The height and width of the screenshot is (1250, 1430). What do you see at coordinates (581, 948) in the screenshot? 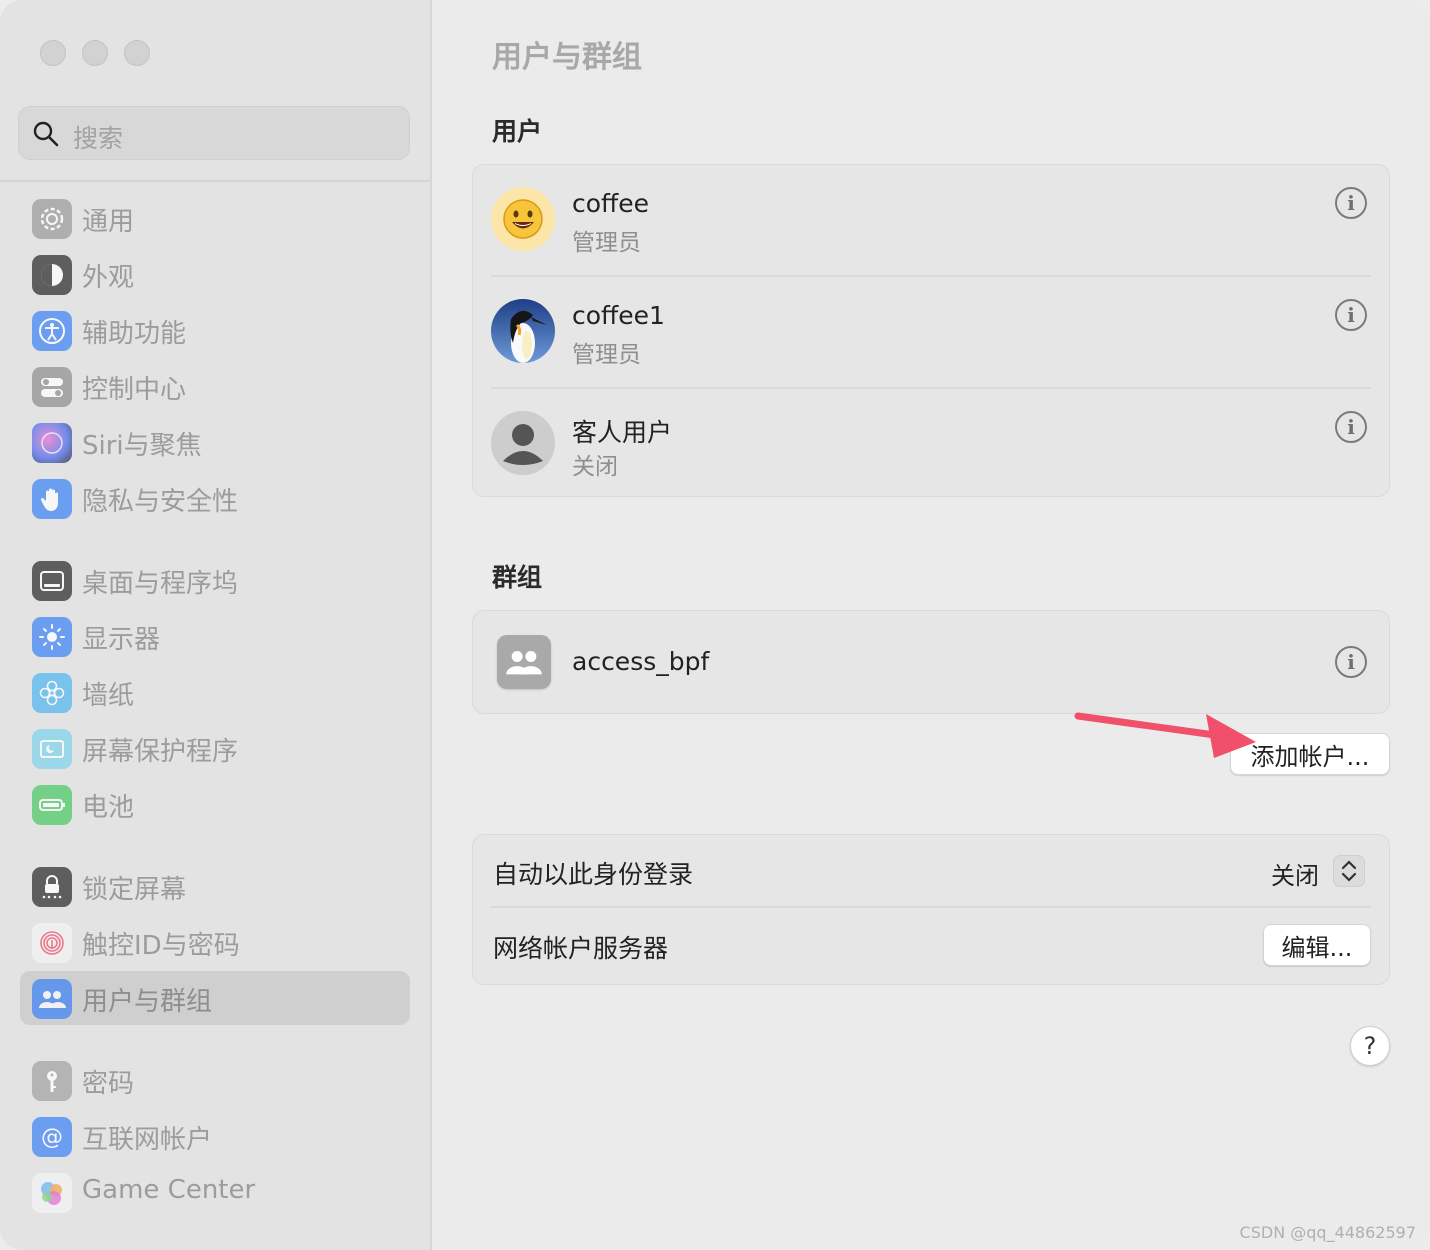
I see `network-server-label: 网络帐户服务器` at bounding box center [581, 948].